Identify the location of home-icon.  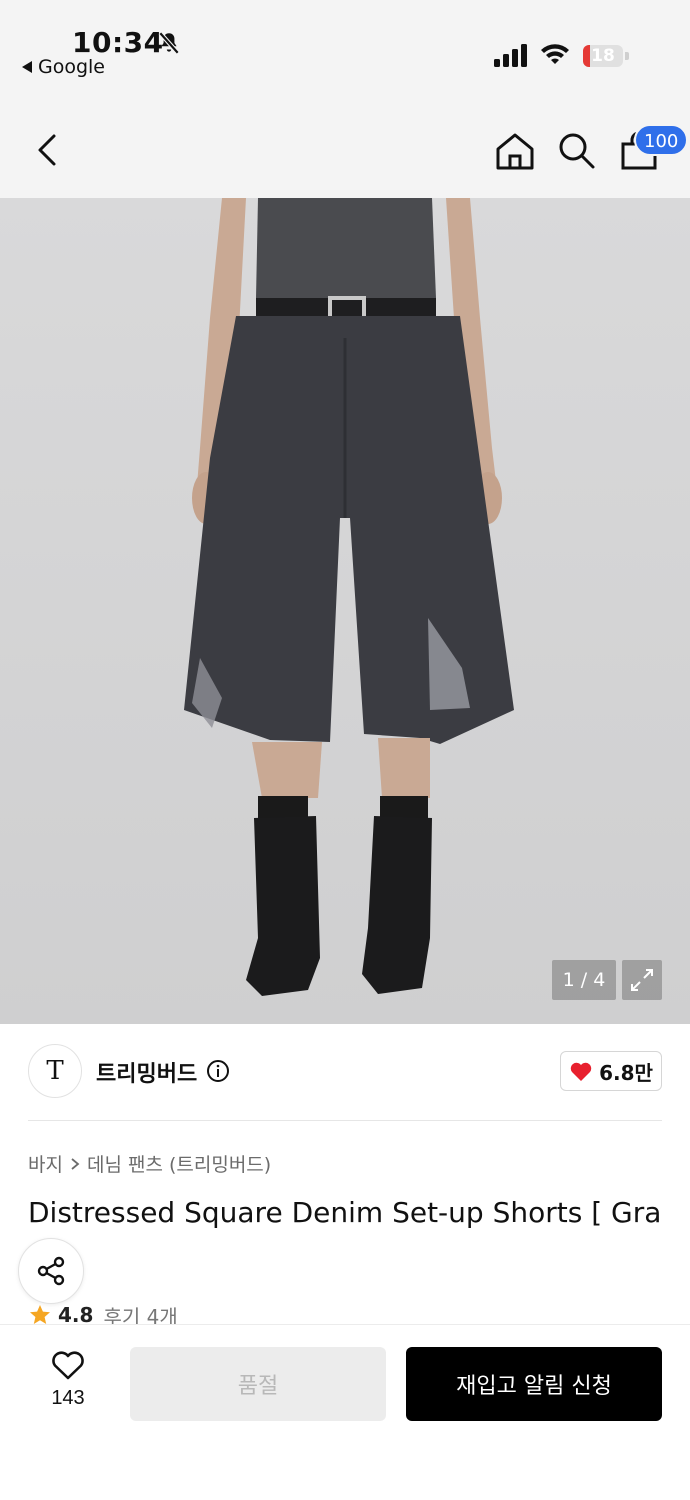
(515, 151).